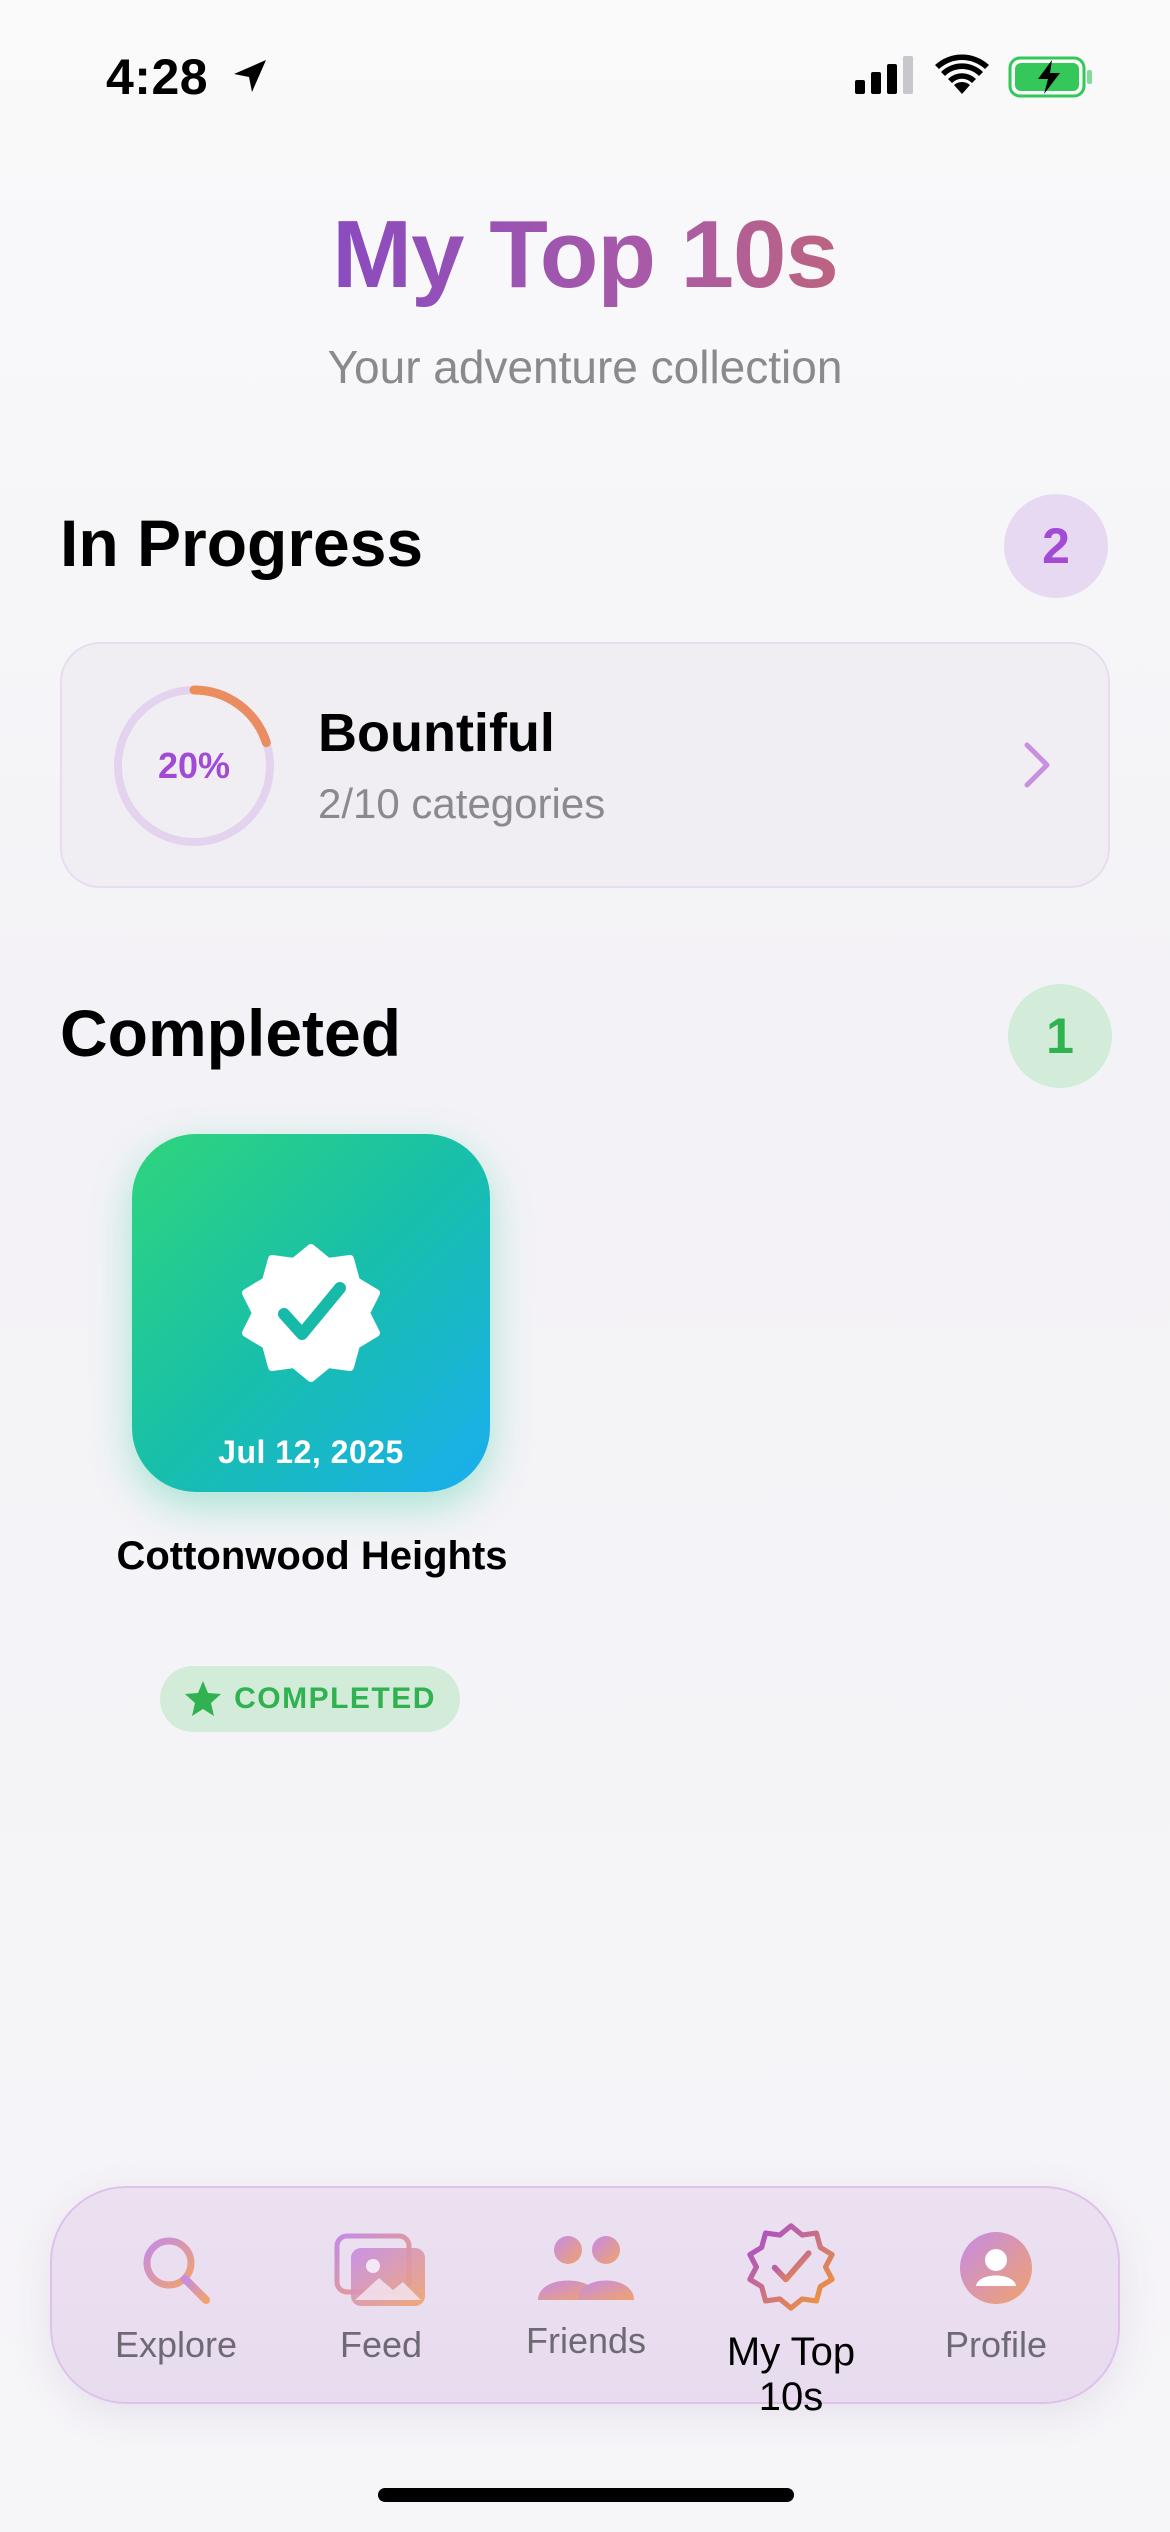  Describe the element at coordinates (586, 2268) in the screenshot. I see `people-icon` at that location.